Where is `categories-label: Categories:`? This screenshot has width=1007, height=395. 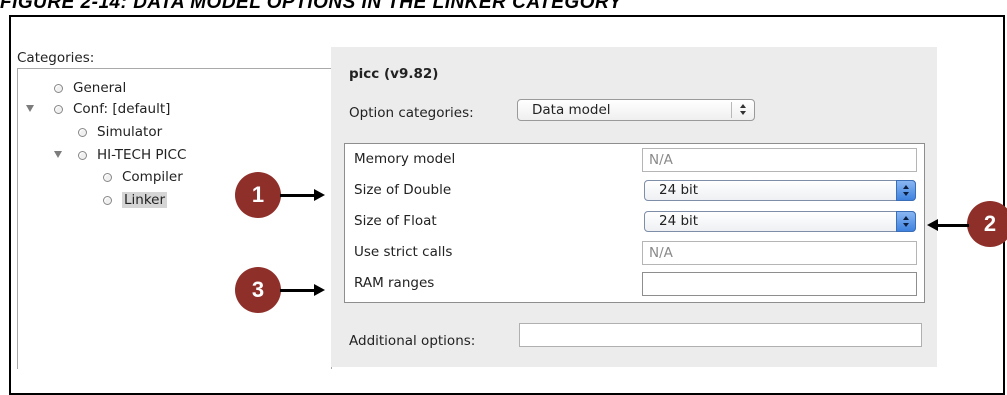 categories-label: Categories: is located at coordinates (56, 58).